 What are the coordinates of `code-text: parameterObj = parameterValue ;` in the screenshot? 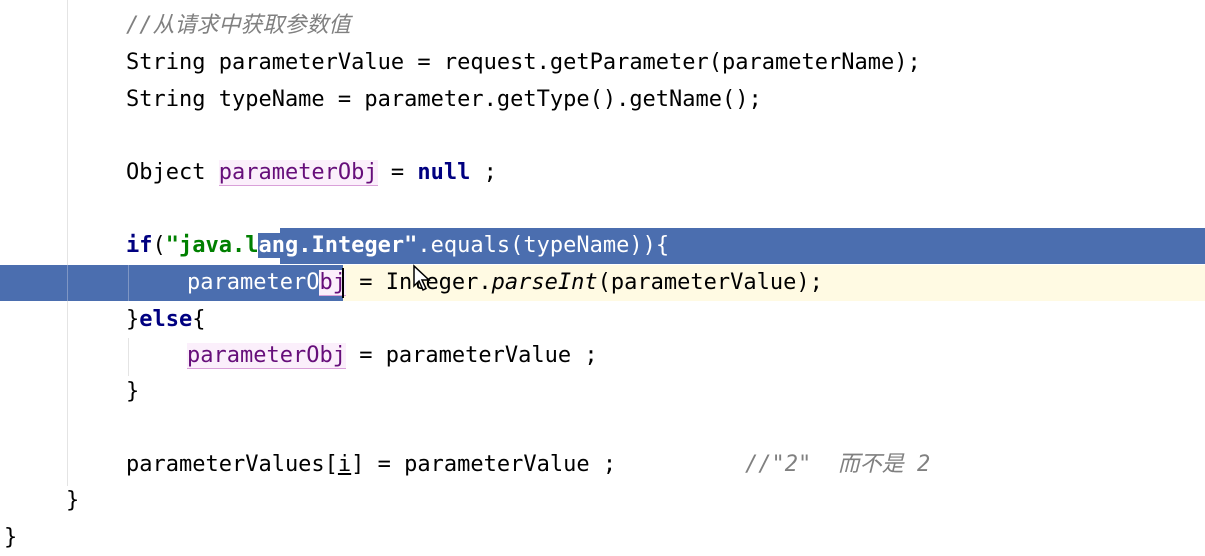 It's located at (392, 356).